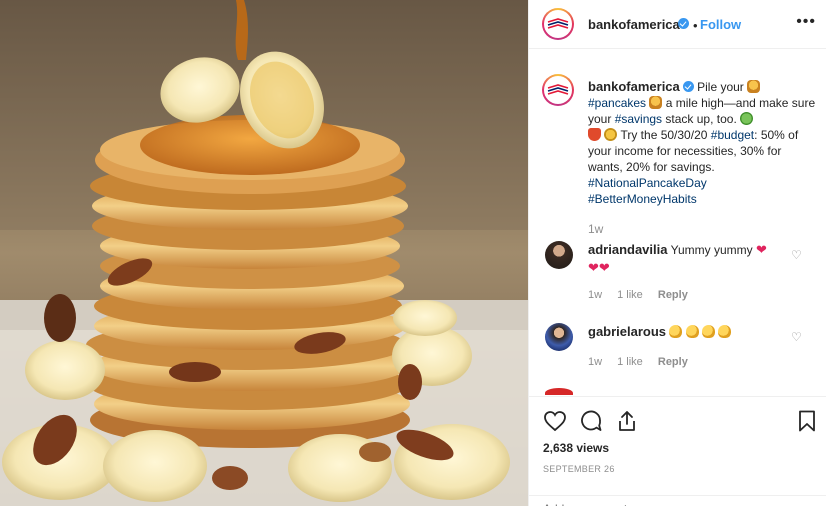 The width and height of the screenshot is (826, 506). Describe the element at coordinates (720, 87) in the screenshot. I see `caption-text-part: Pile your` at that location.